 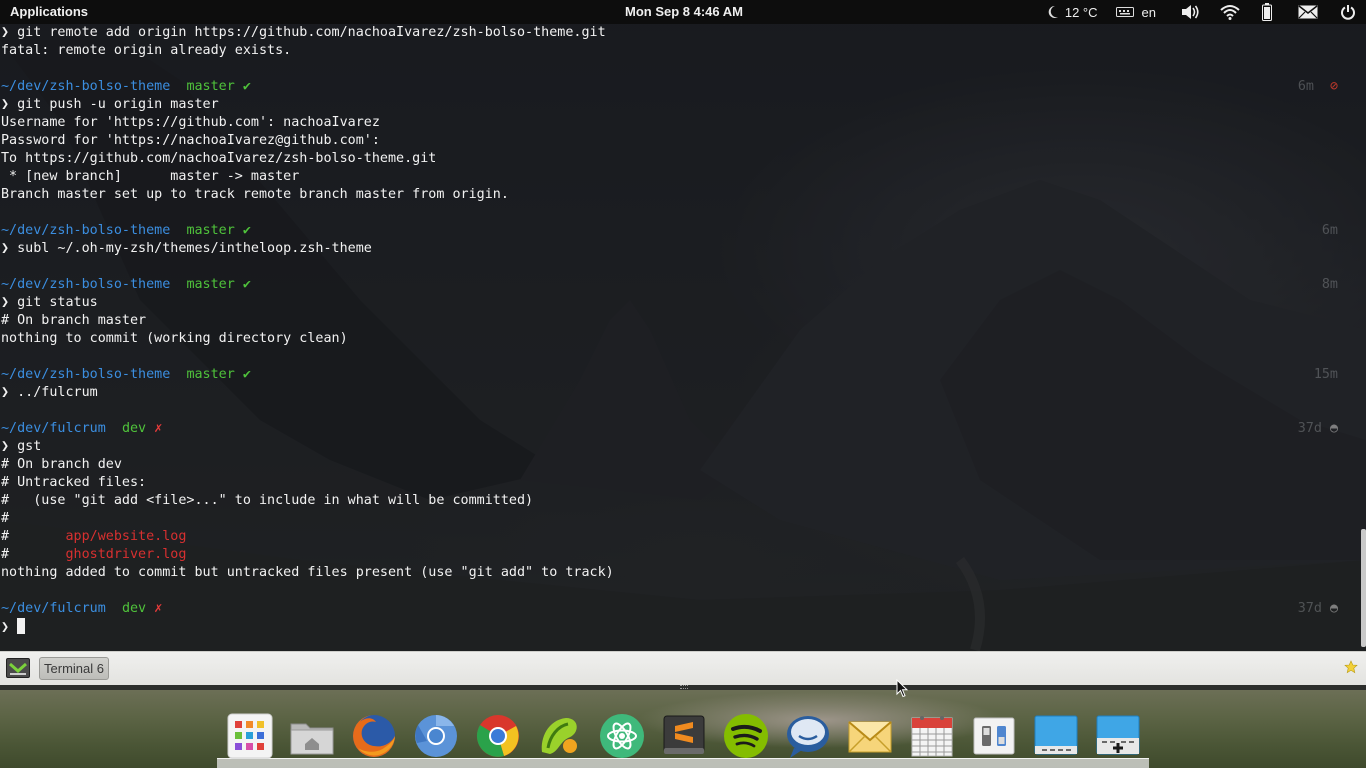 What do you see at coordinates (246, 284) in the screenshot?
I see `prompt-clean-mark: ✔` at bounding box center [246, 284].